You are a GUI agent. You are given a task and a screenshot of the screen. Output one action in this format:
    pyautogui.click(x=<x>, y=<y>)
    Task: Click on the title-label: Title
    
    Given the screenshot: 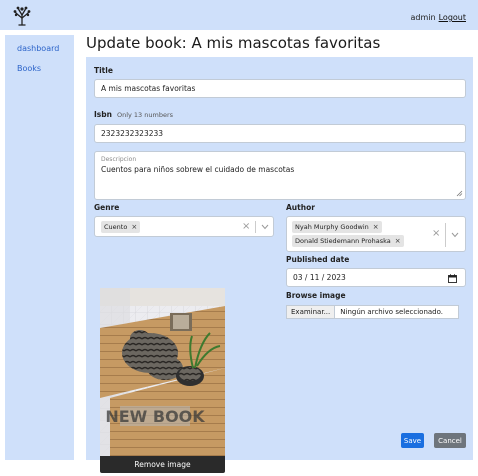 What is the action you would take?
    pyautogui.click(x=103, y=70)
    